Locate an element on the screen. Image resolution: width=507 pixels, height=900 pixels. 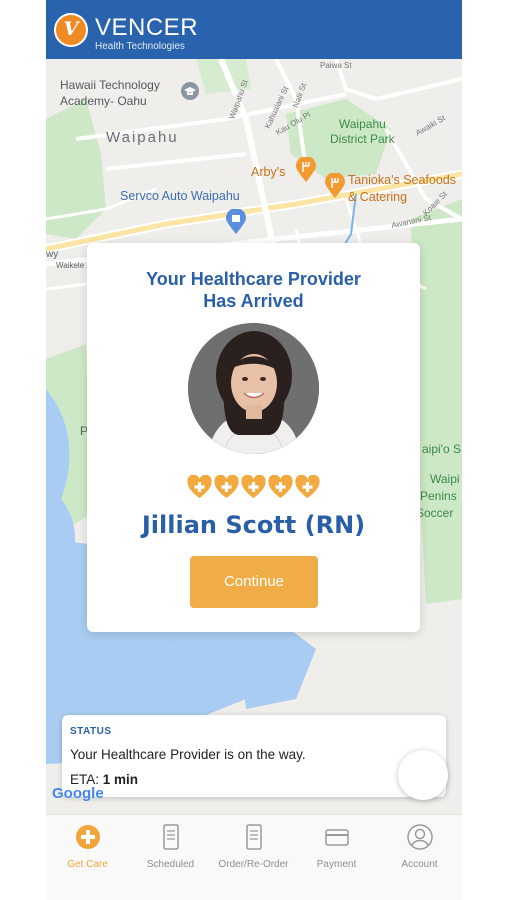
map-label-waipahu: Waipahu is located at coordinates (142, 137).